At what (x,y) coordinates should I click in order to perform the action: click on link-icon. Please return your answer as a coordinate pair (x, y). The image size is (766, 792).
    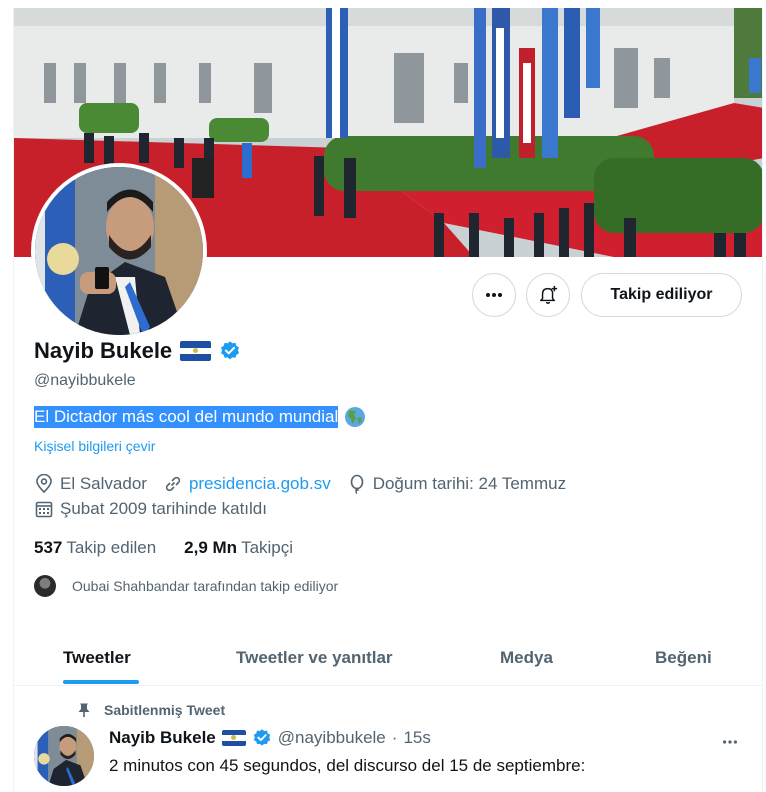
    Looking at the image, I should click on (173, 484).